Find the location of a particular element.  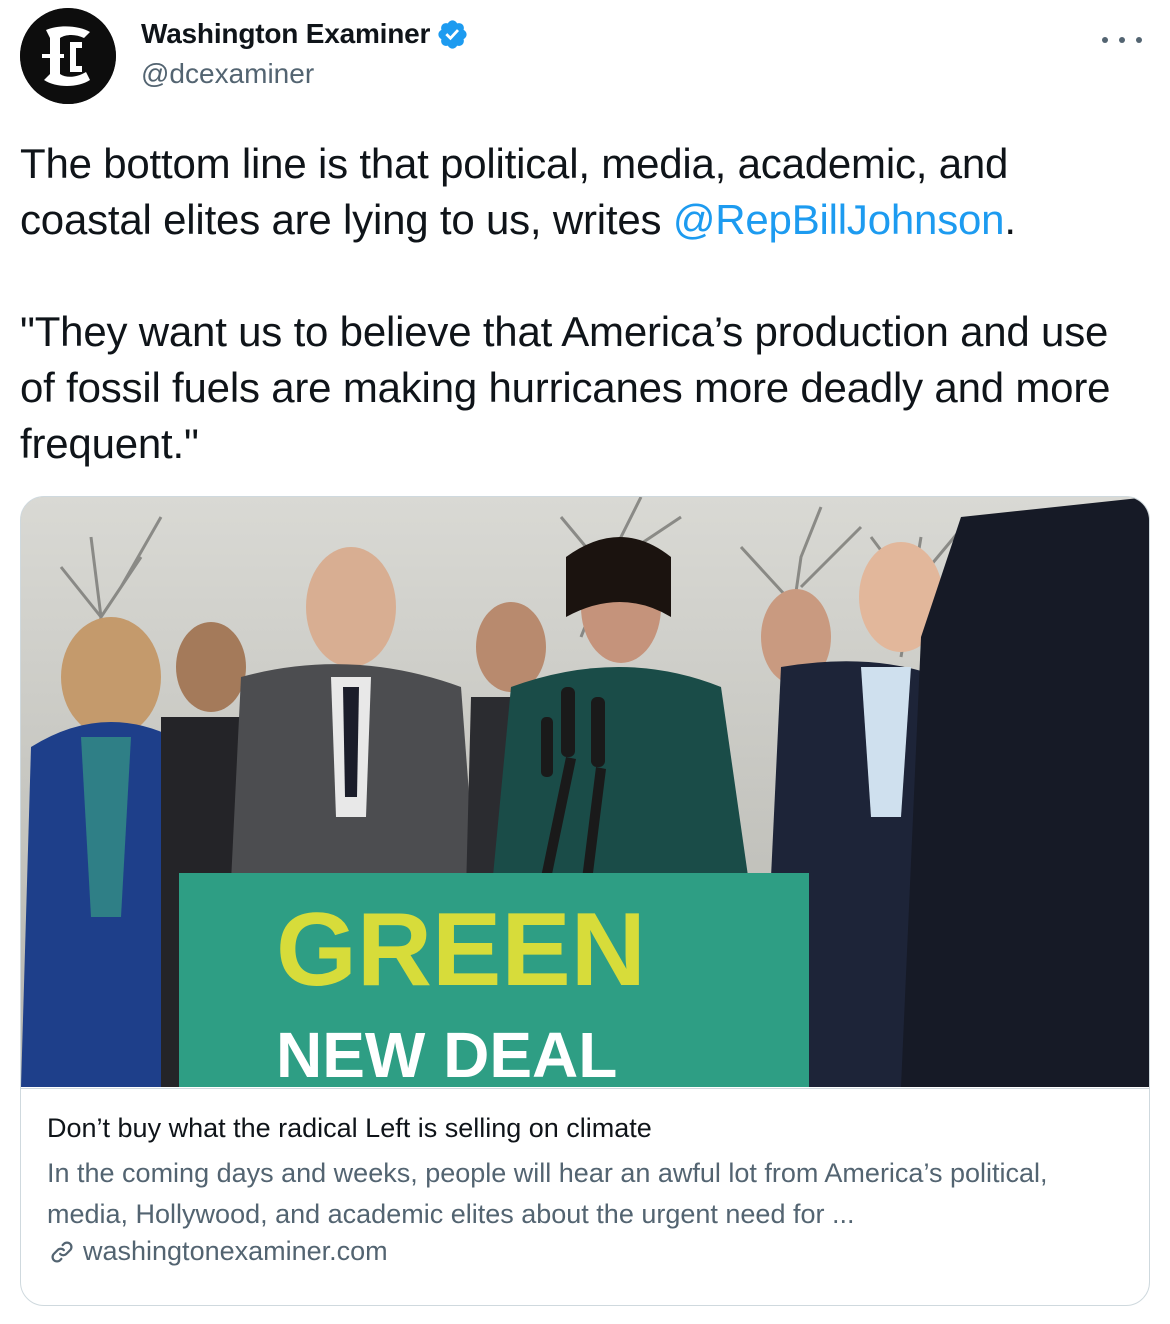

card-domain: washingtonexaminer.com is located at coordinates (217, 1251).